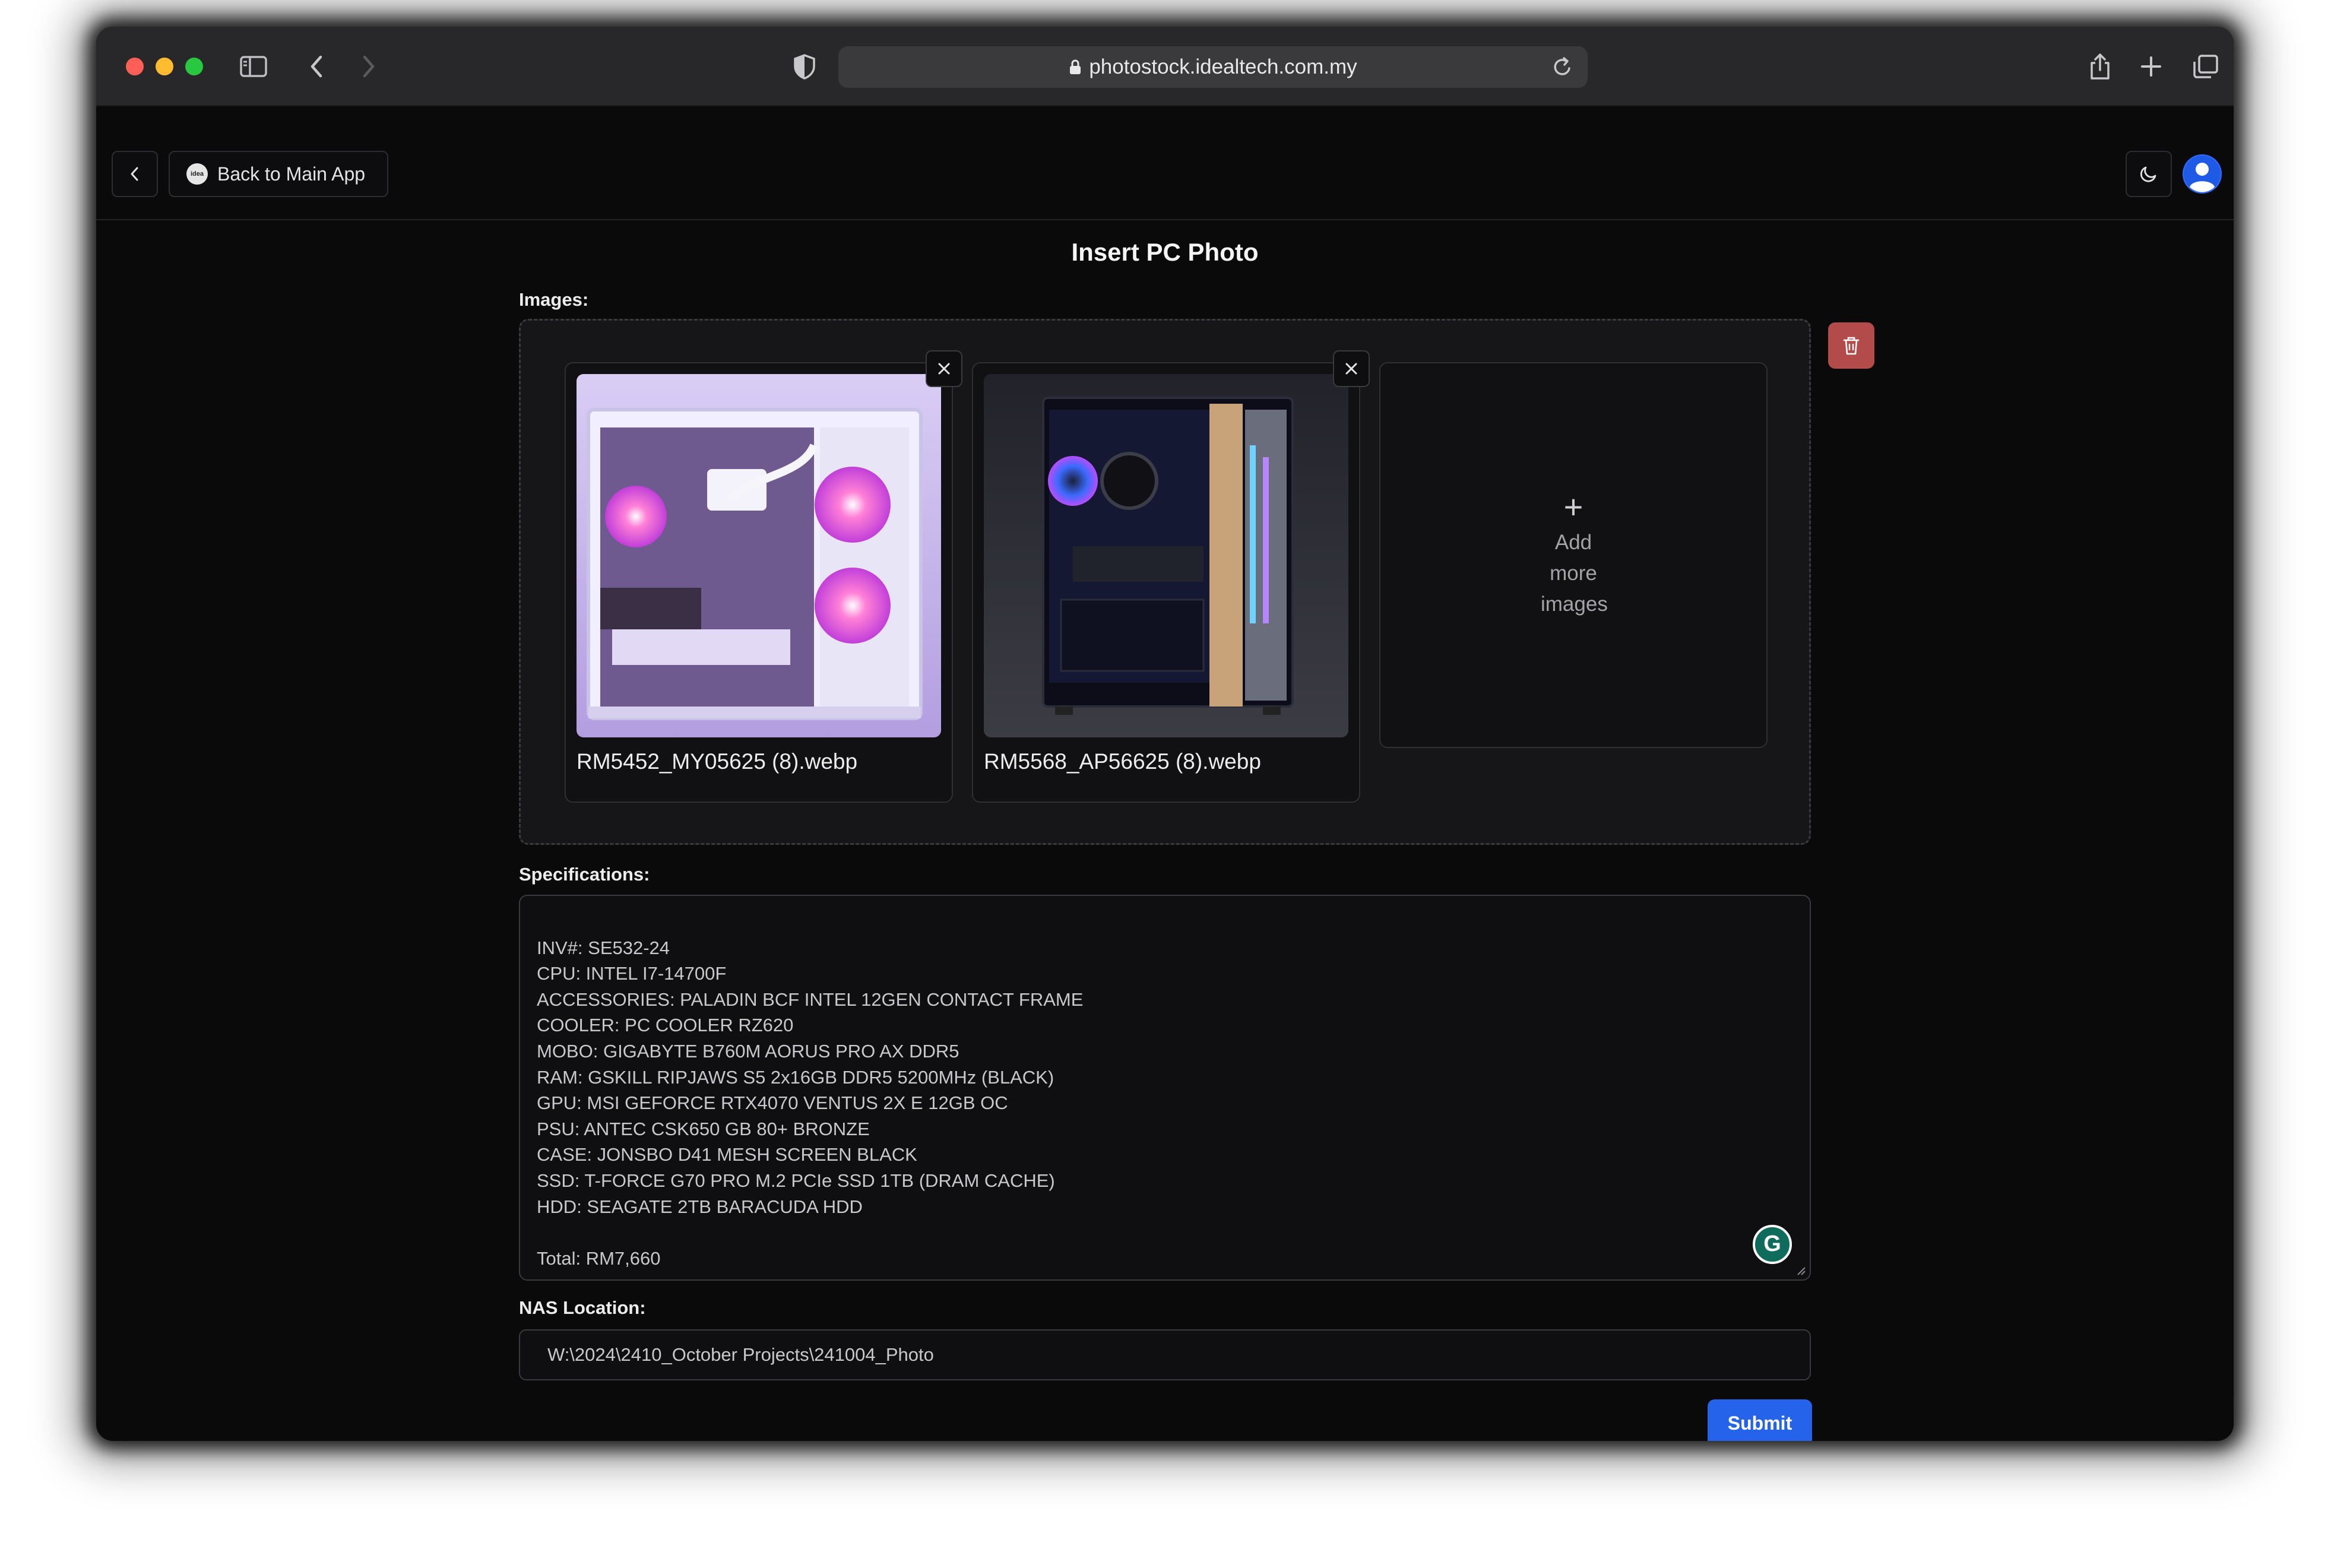 This screenshot has height=1568, width=2331. I want to click on address-bar: photostock.idealtech.com.my, so click(1213, 67).